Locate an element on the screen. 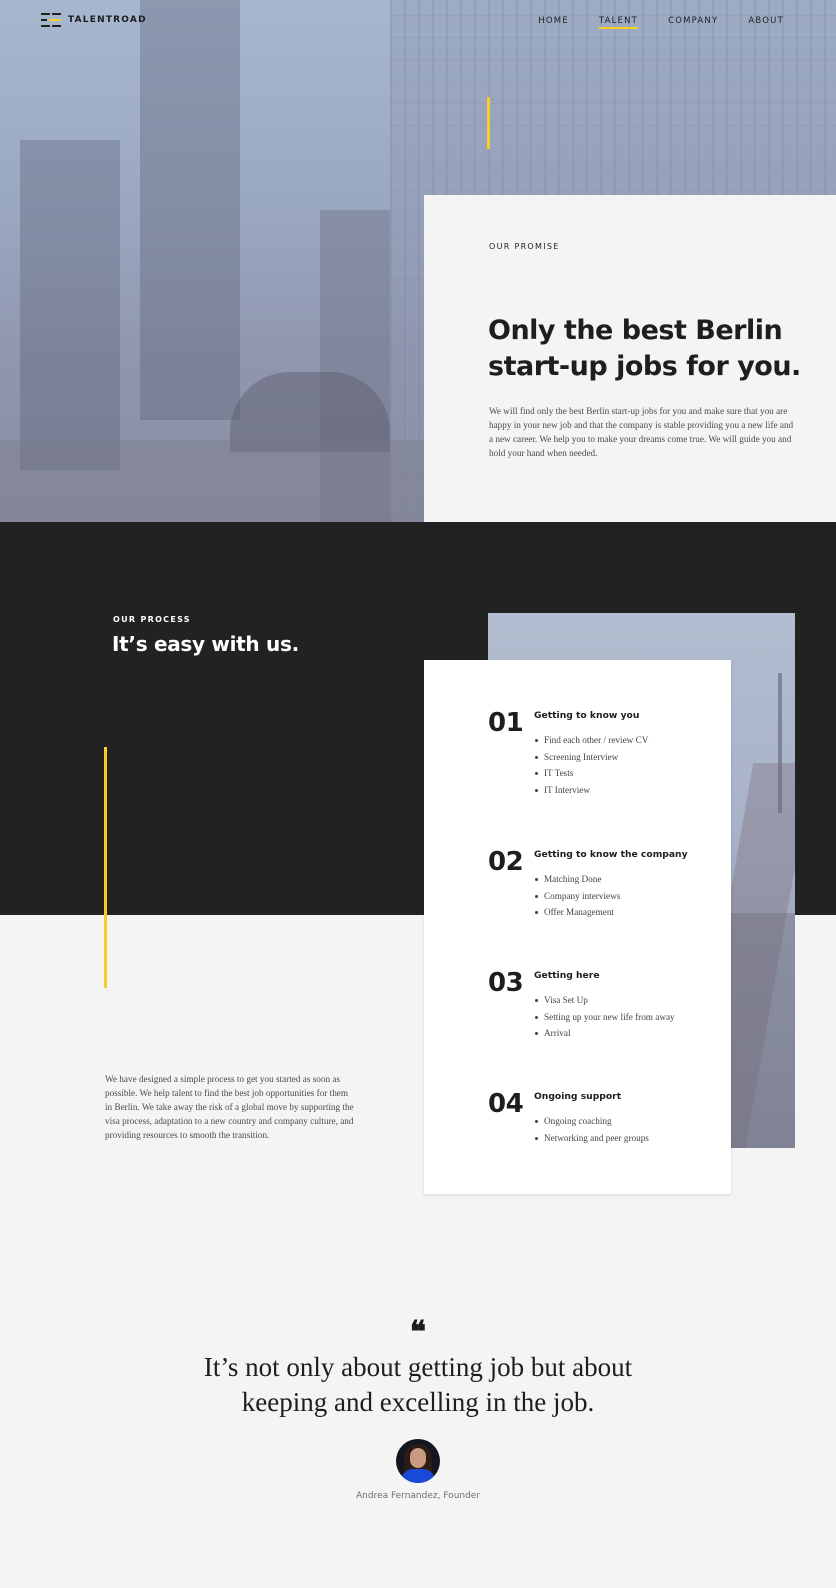 The image size is (836, 1588). top-nav: TALENTROAD HOME TALENT COMPANY ABOUT is located at coordinates (418, 21).